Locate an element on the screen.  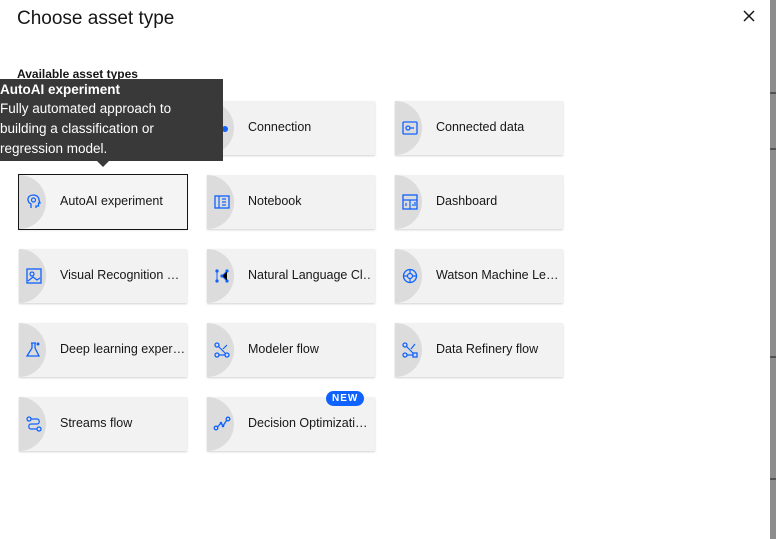
tooltip-line: Fully automated approach to is located at coordinates (86, 108).